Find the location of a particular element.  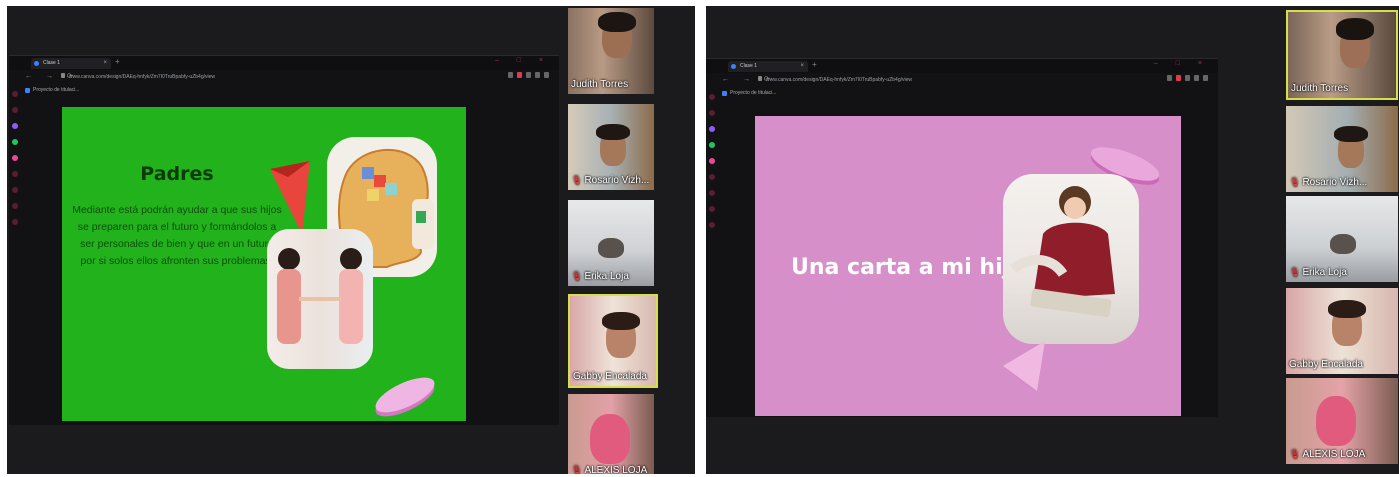

puzzle-piece-hand-image is located at coordinates (423, 224).